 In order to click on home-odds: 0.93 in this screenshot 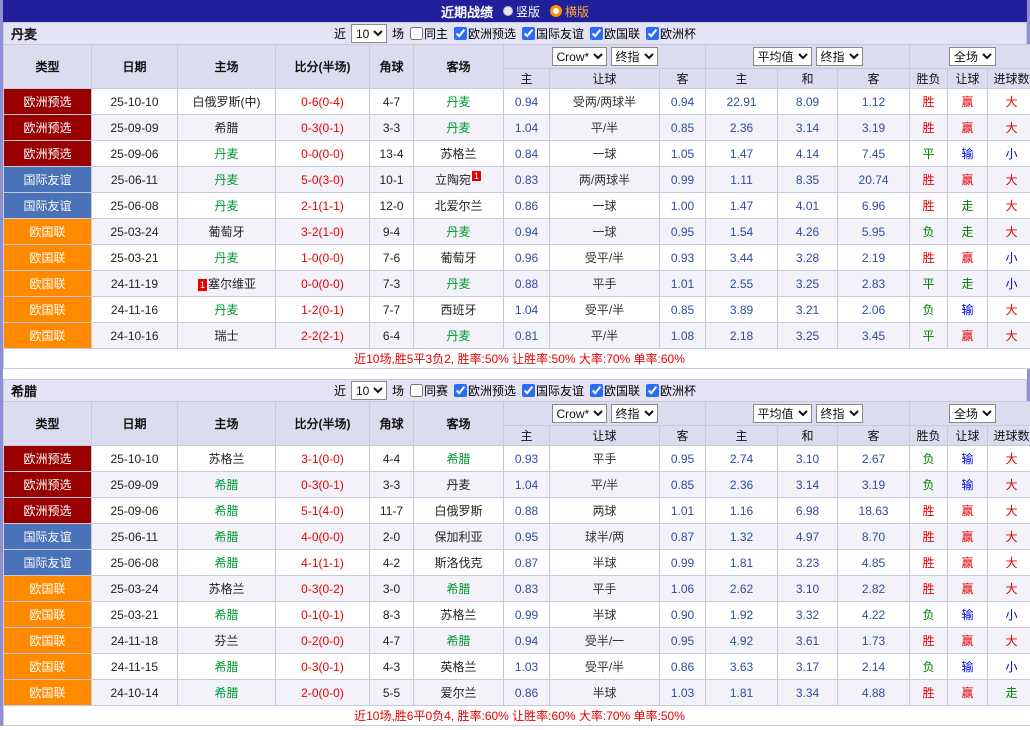, I will do `click(526, 458)`.